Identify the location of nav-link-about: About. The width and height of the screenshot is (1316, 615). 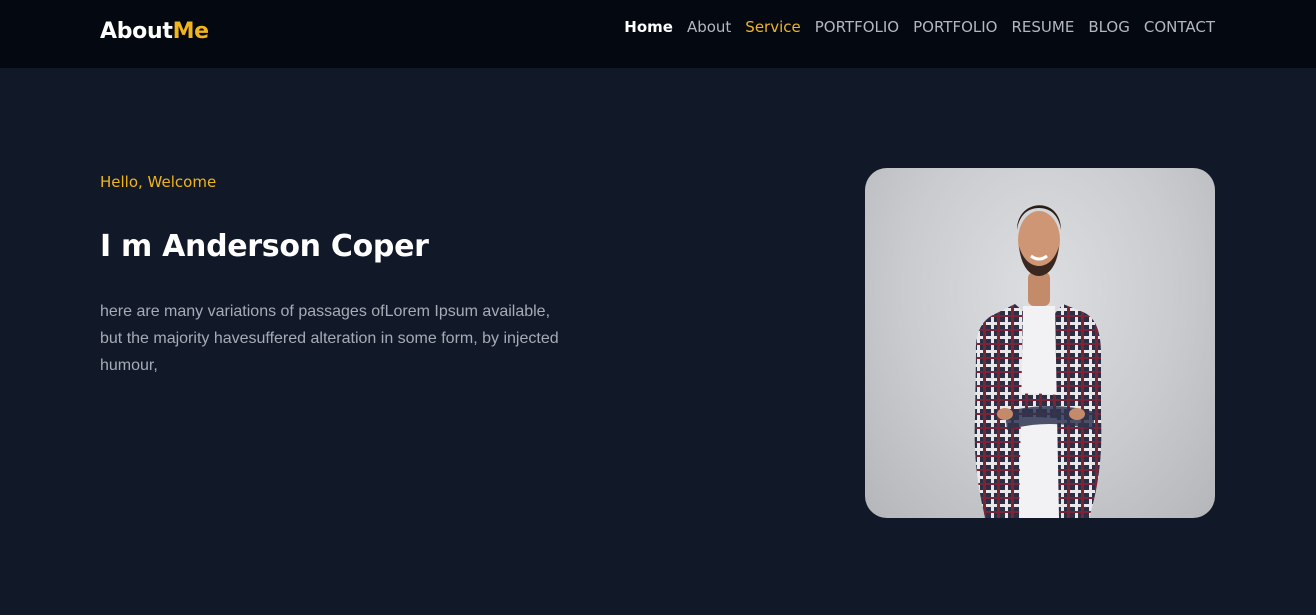
(709, 27).